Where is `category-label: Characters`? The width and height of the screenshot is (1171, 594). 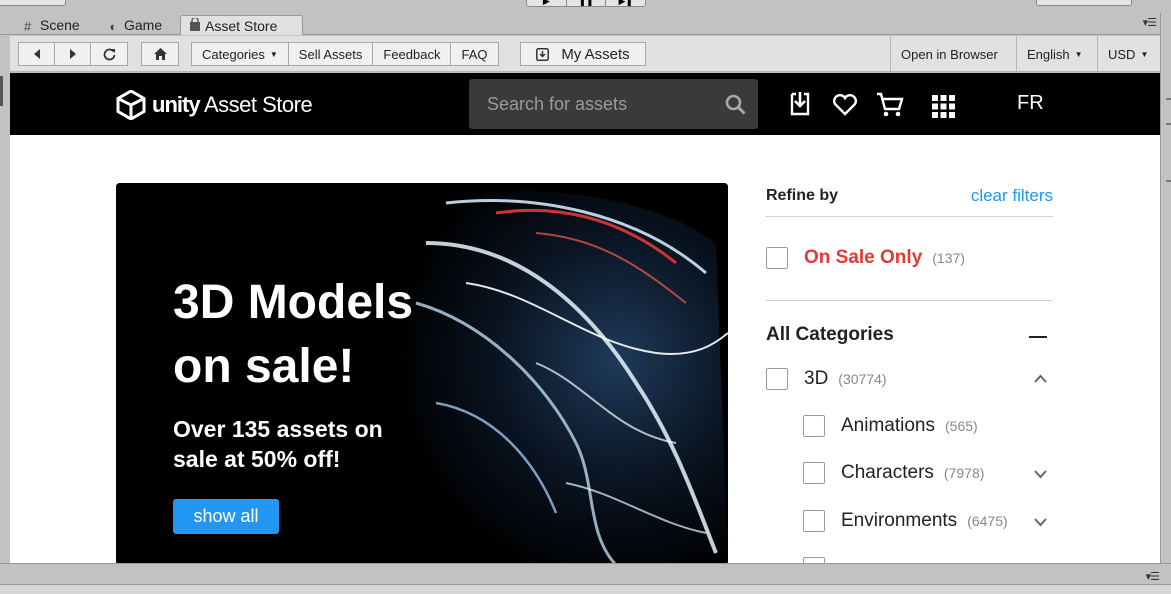
category-label: Characters is located at coordinates (887, 472).